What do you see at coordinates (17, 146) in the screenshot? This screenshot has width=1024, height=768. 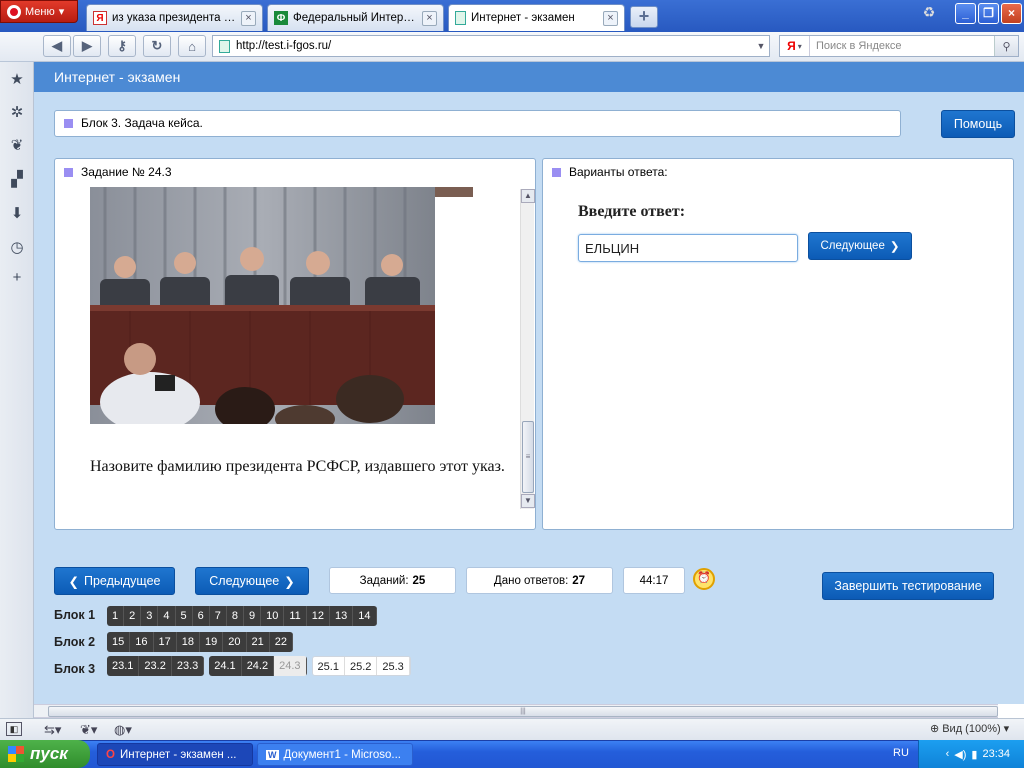 I see `unite-icon: ❦` at bounding box center [17, 146].